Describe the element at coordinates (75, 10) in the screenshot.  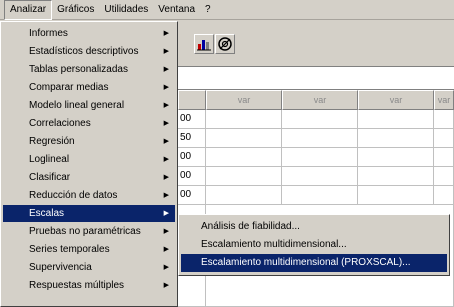
I see `menu-graficos: Gráficos` at that location.